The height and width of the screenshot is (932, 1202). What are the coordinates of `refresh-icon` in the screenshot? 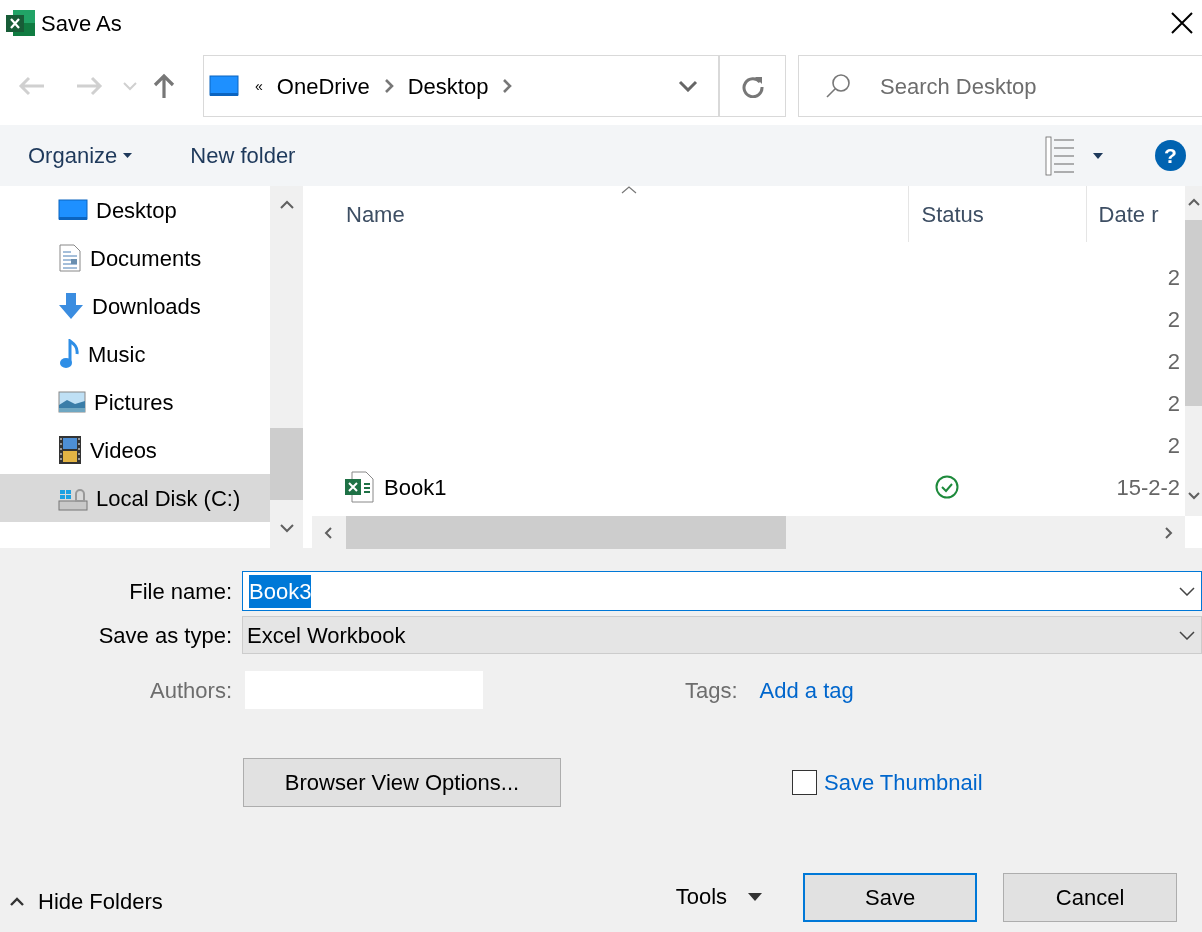 It's located at (752, 86).